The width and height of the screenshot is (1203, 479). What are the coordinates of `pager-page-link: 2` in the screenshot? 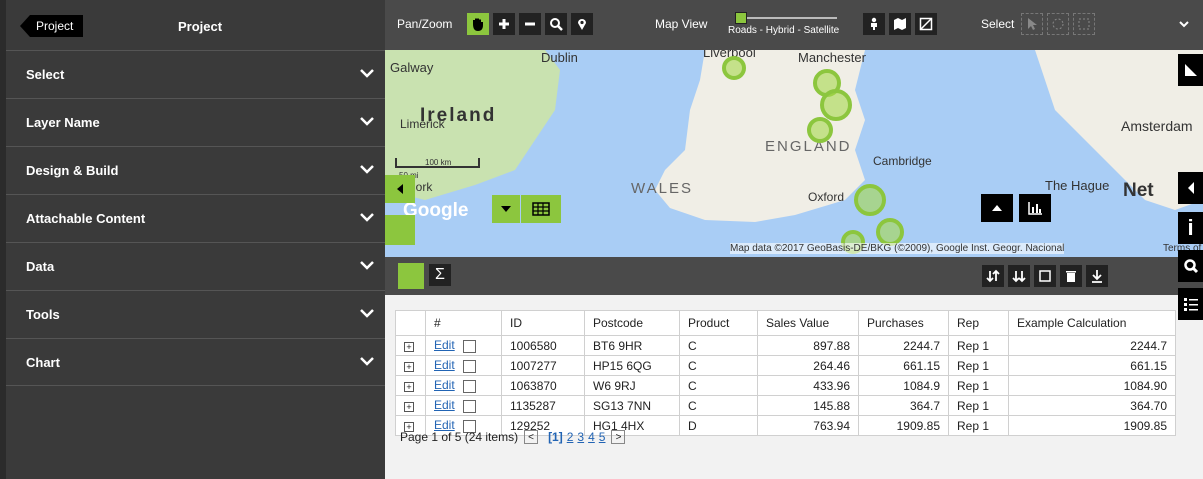 It's located at (570, 437).